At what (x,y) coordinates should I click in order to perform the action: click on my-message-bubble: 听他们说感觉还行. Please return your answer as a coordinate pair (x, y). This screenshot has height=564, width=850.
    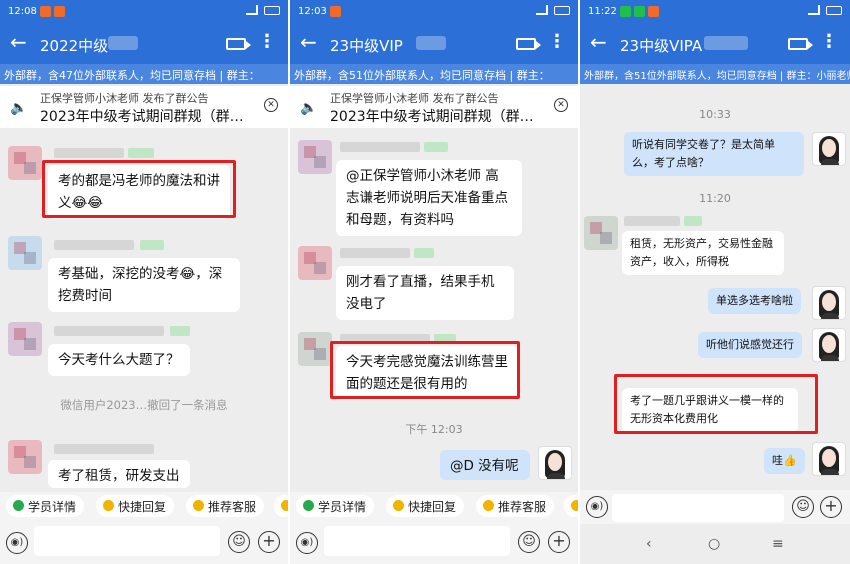
    Looking at the image, I should click on (750, 345).